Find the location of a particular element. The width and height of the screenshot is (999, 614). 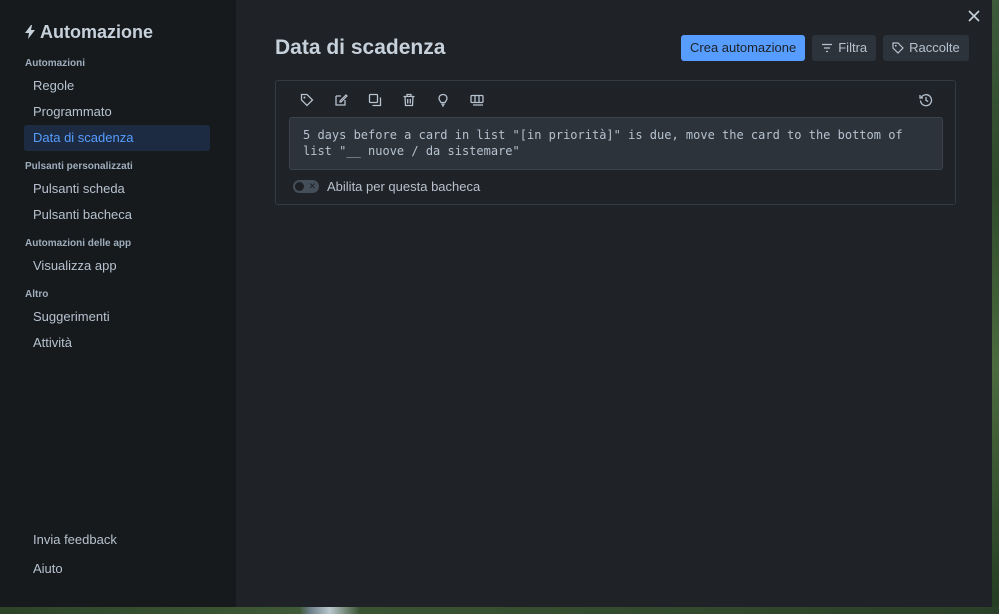

copy-rule-button is located at coordinates (375, 100).